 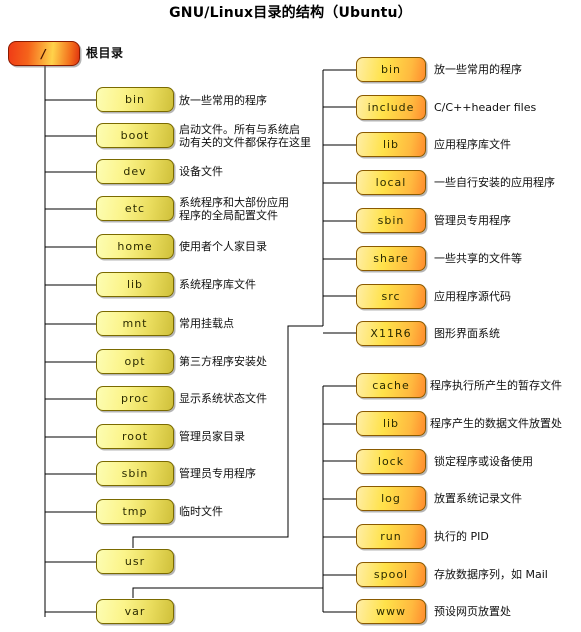 What do you see at coordinates (201, 511) in the screenshot?
I see `desc-tmp: 临时文件` at bounding box center [201, 511].